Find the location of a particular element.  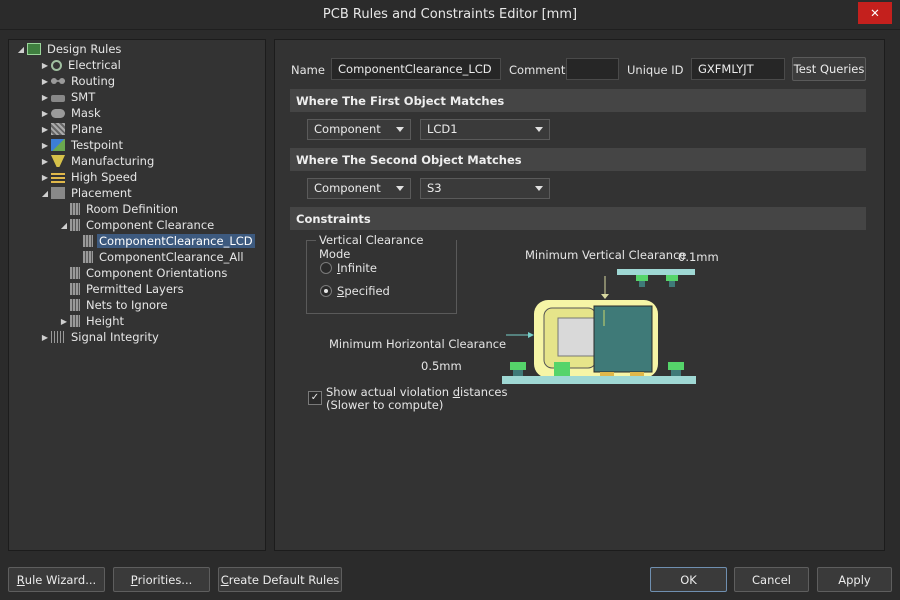

tree-item-label: Height is located at coordinates (105, 321).